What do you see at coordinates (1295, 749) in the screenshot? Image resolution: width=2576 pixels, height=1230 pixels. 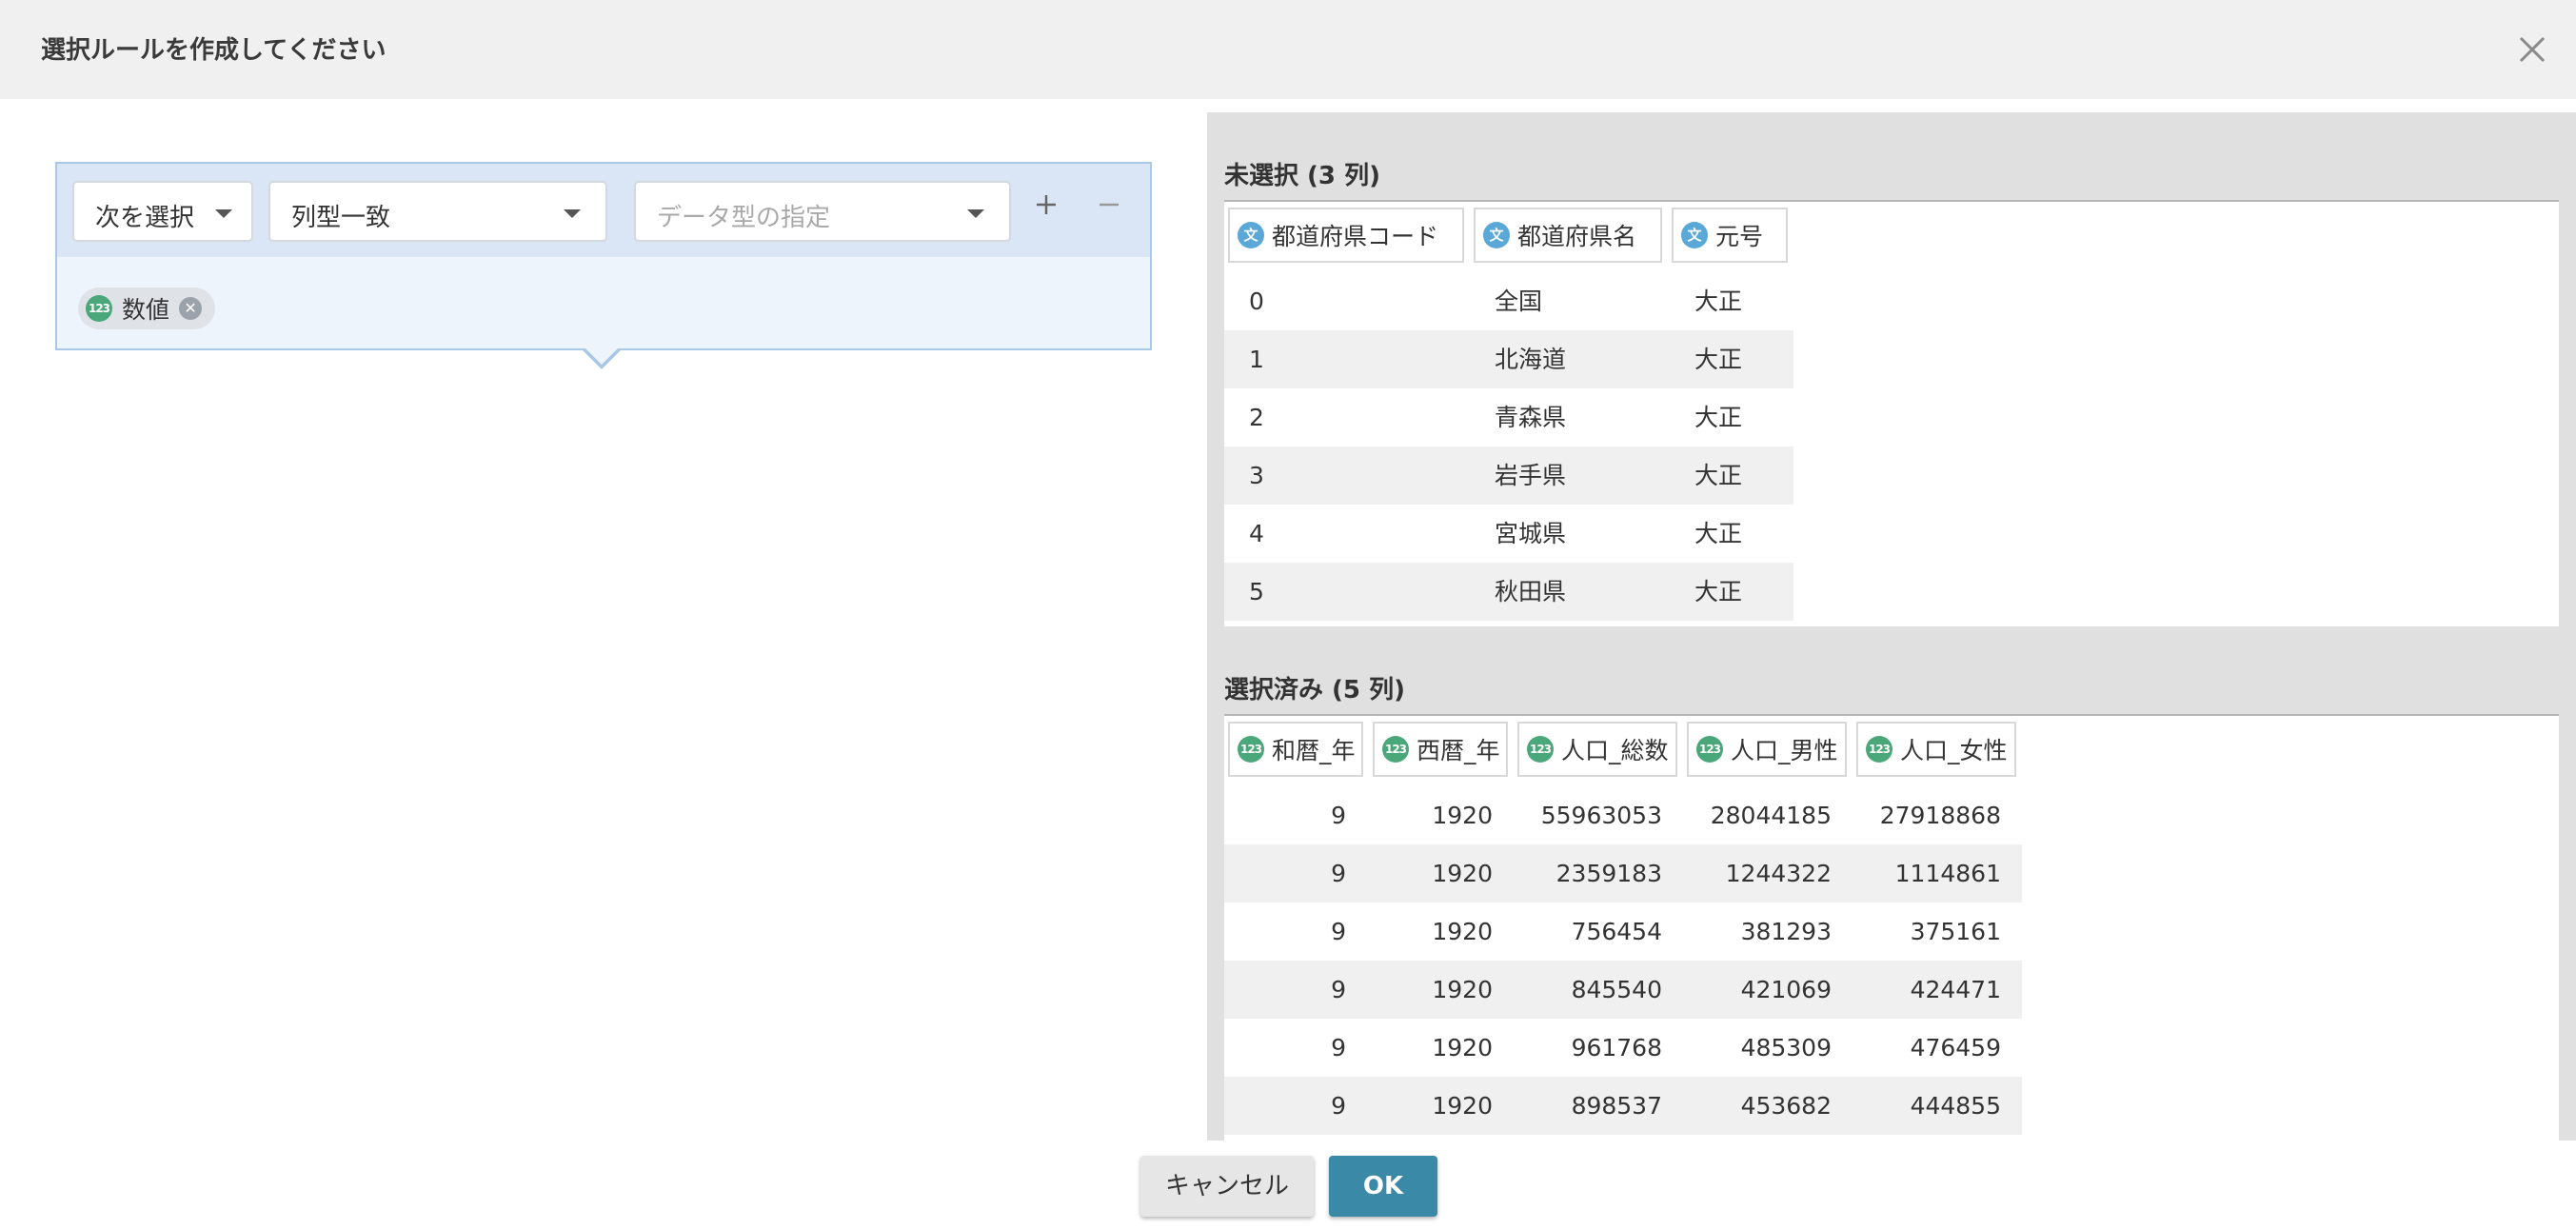 I see `column-header: 123 和暦_年` at bounding box center [1295, 749].